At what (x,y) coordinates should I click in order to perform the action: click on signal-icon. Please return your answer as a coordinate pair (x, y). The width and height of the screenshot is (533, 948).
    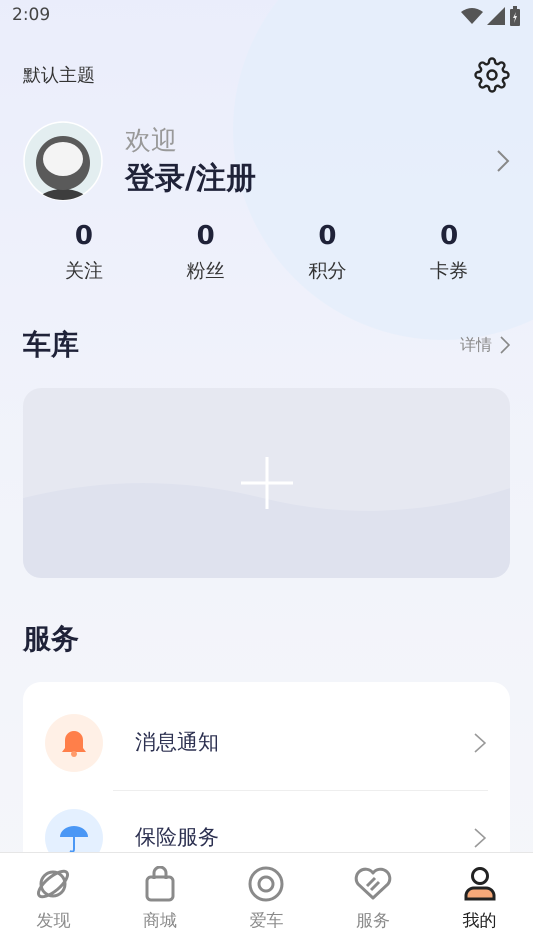
    Looking at the image, I should click on (496, 16).